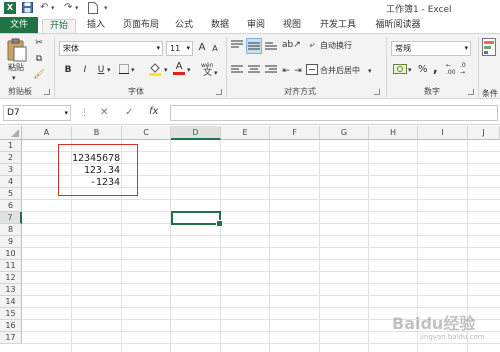 Image resolution: width=500 pixels, height=352 pixels. I want to click on underline-icon: U, so click(101, 70).